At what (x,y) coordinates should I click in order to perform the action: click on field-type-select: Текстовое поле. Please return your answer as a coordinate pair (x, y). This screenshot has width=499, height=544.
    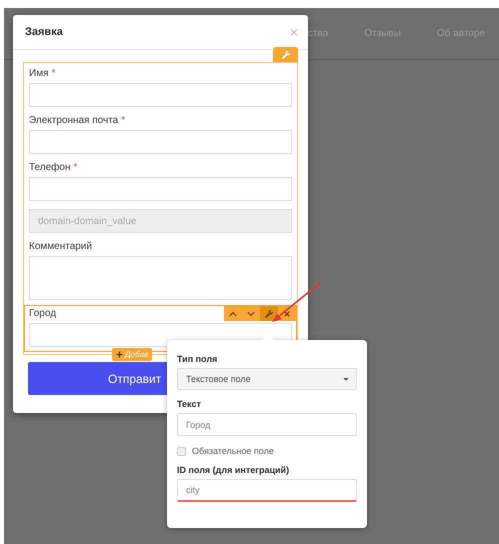
    Looking at the image, I should click on (267, 379).